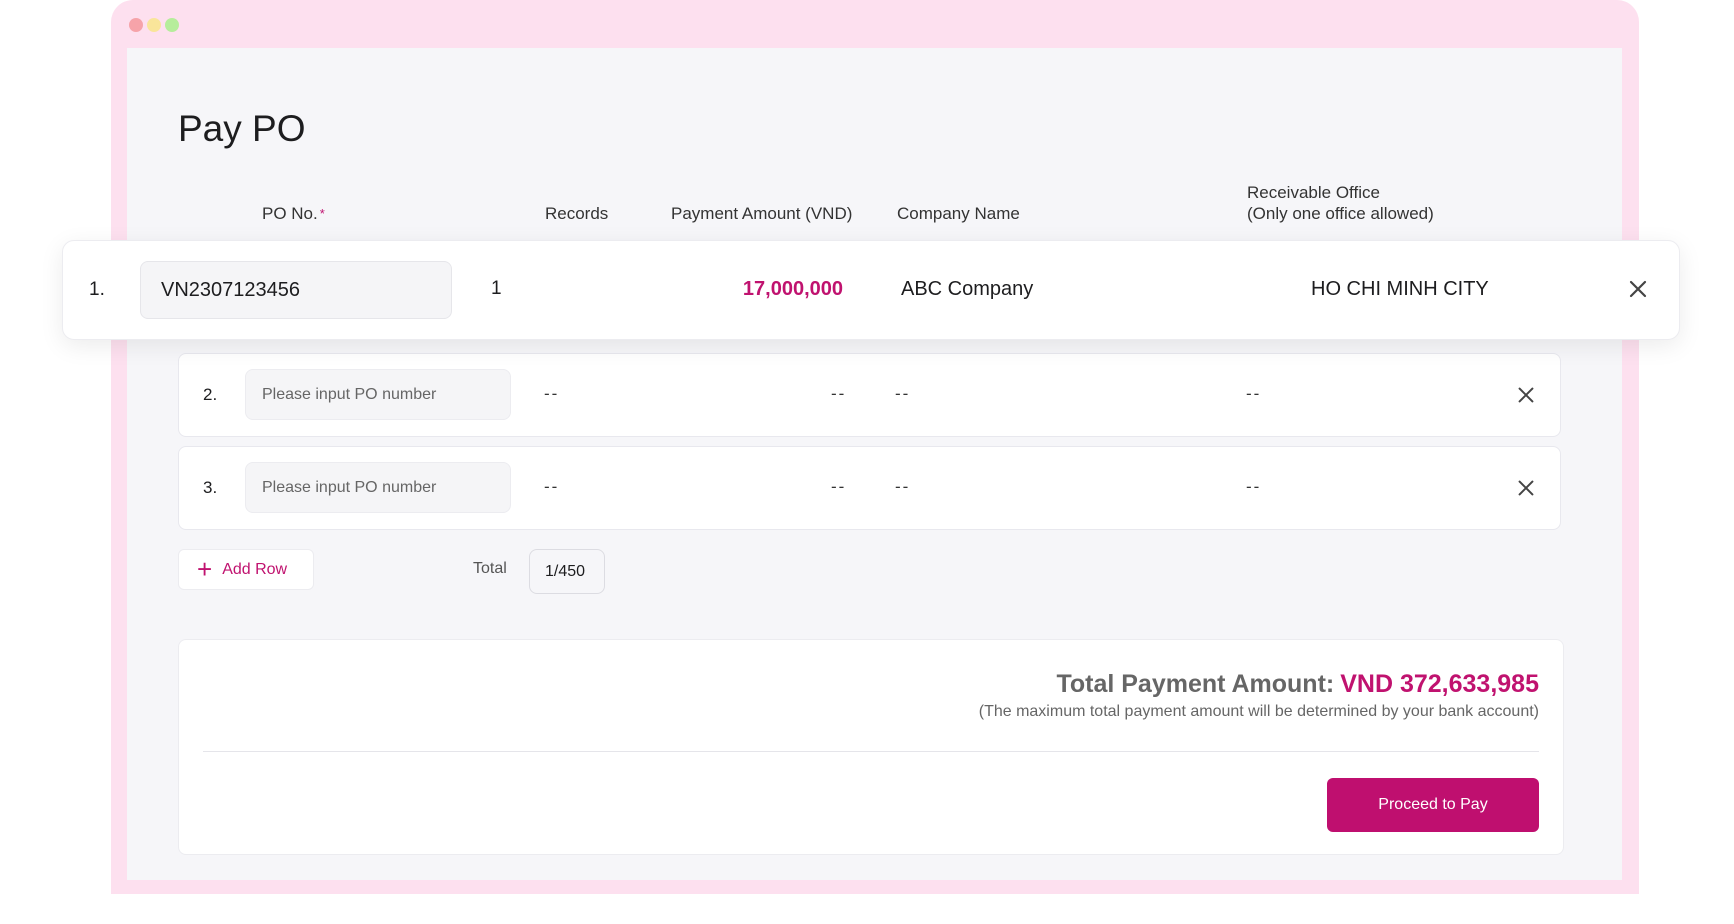  I want to click on receivable-office-header-note: (Only one office allowed), so click(1340, 213).